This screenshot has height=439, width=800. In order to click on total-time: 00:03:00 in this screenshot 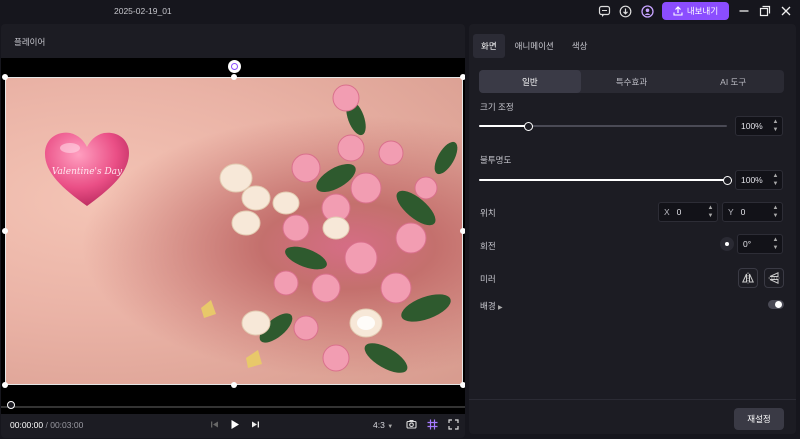, I will do `click(67, 425)`.